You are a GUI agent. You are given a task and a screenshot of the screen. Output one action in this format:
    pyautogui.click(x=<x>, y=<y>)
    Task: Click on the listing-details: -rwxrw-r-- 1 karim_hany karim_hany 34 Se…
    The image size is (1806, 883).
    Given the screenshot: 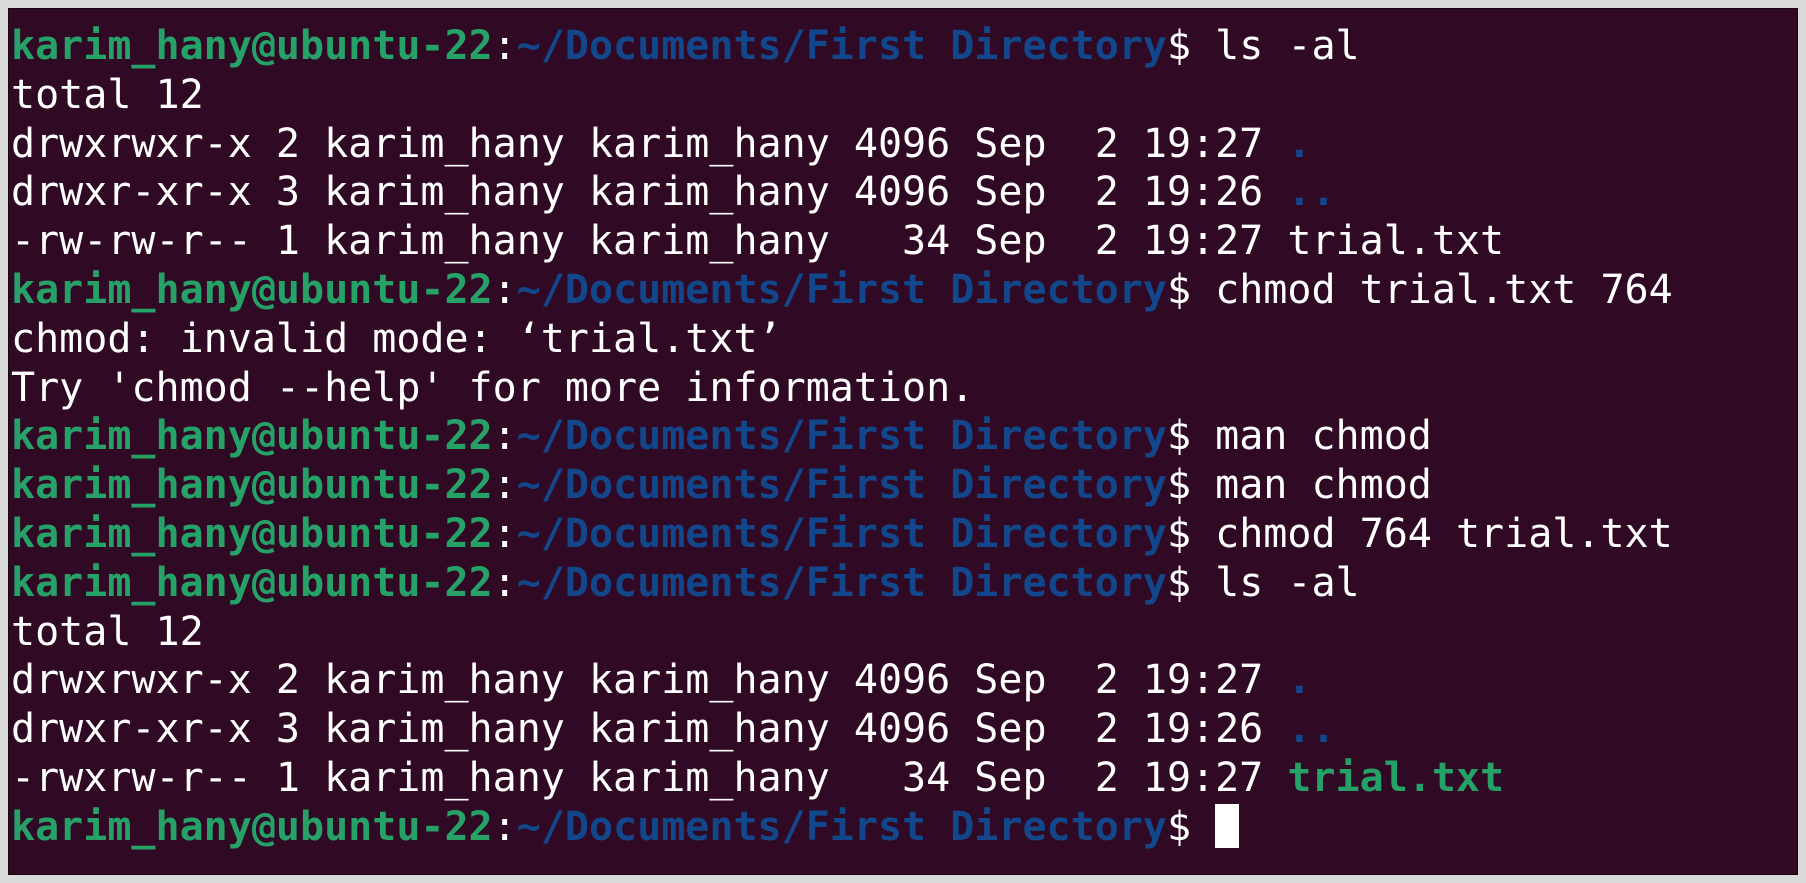 What is the action you would take?
    pyautogui.click(x=649, y=777)
    